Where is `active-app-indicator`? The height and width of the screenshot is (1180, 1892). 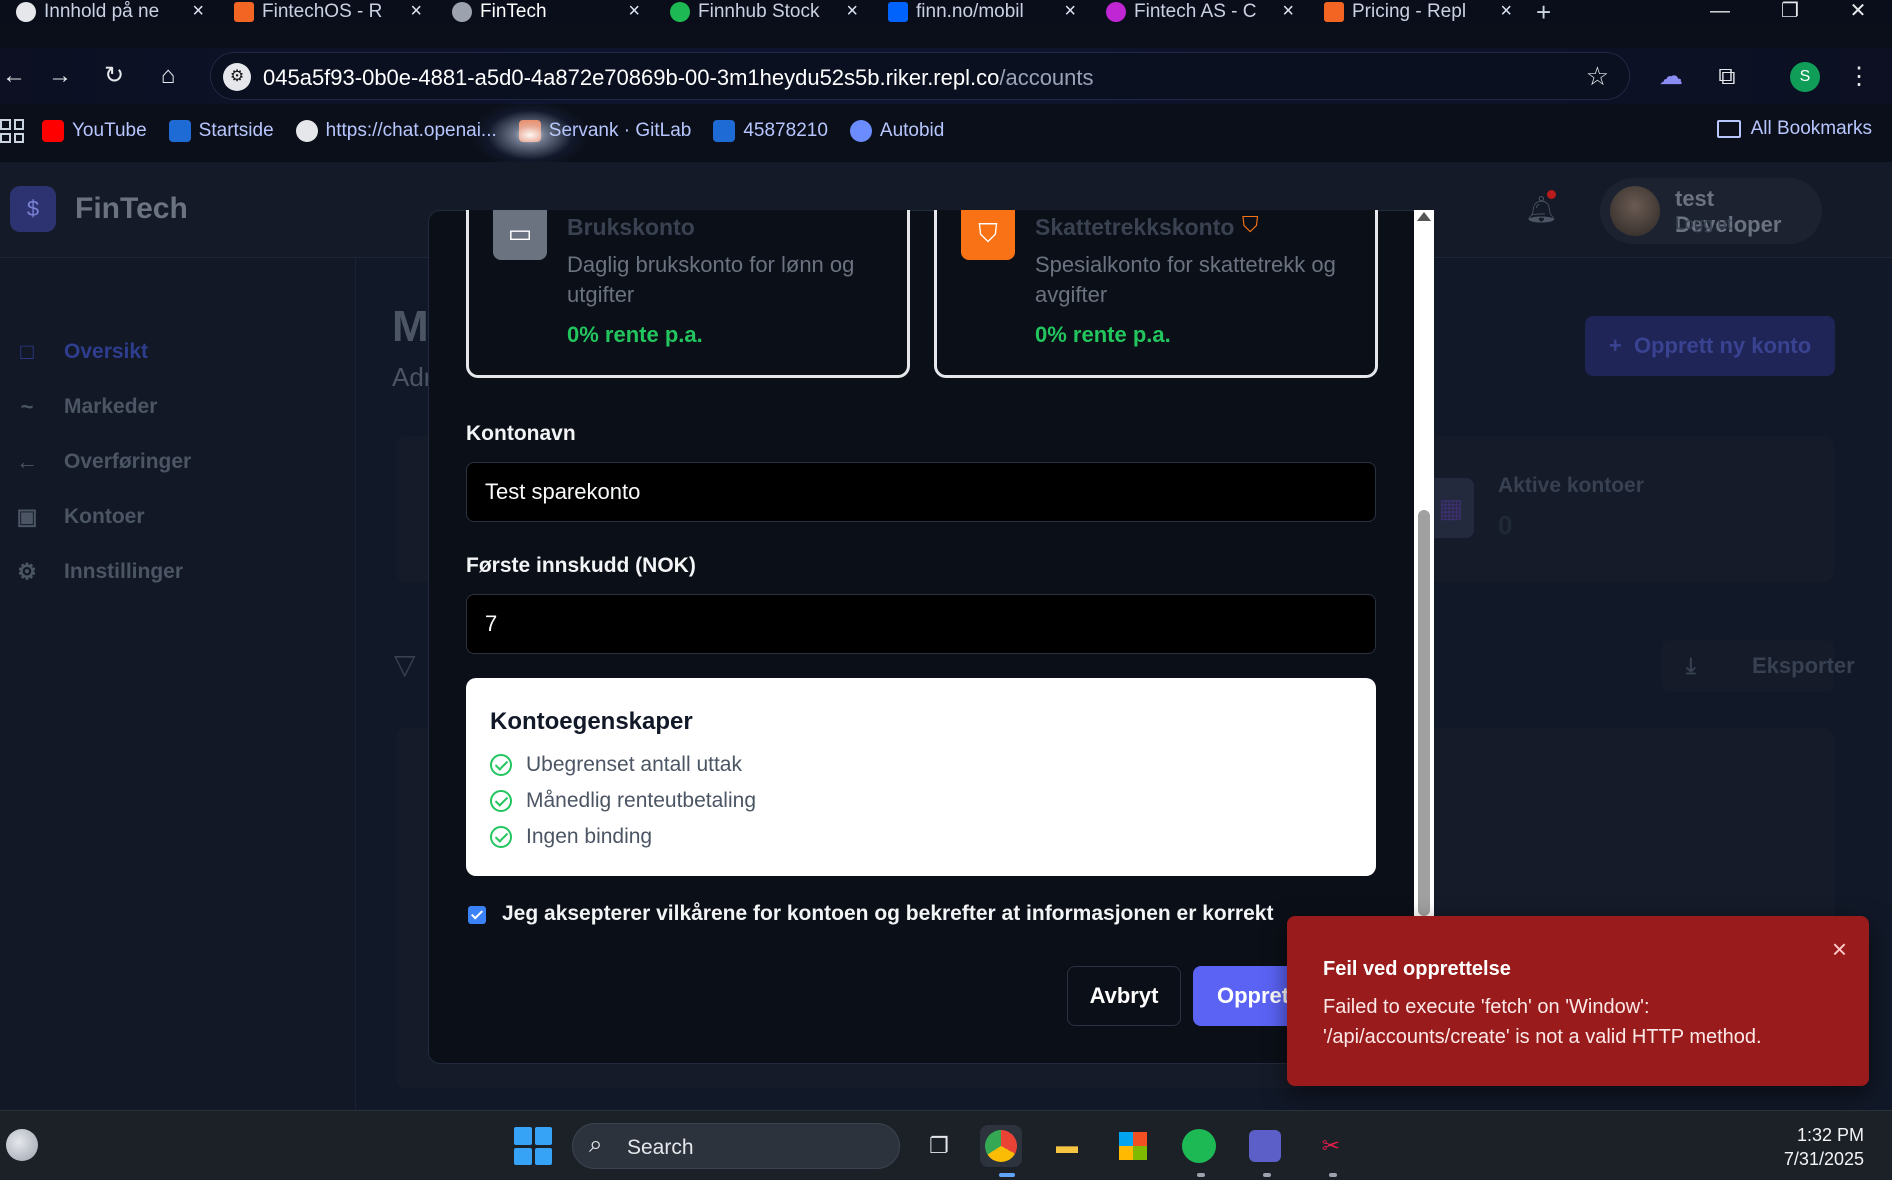 active-app-indicator is located at coordinates (1007, 1175).